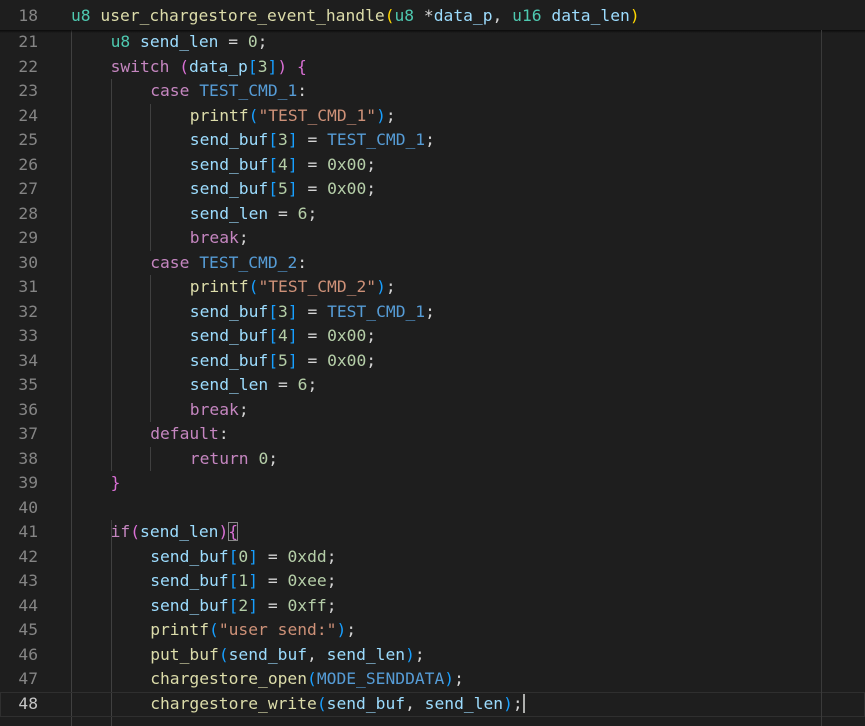  Describe the element at coordinates (243, 606) in the screenshot. I see `line-code: send_buf[2] = 0xff;` at that location.